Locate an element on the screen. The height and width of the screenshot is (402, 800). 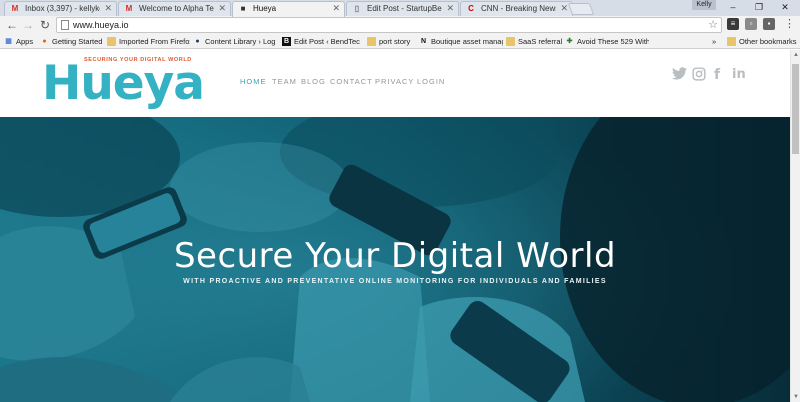
nav-blog: BLOG is located at coordinates (313, 81).